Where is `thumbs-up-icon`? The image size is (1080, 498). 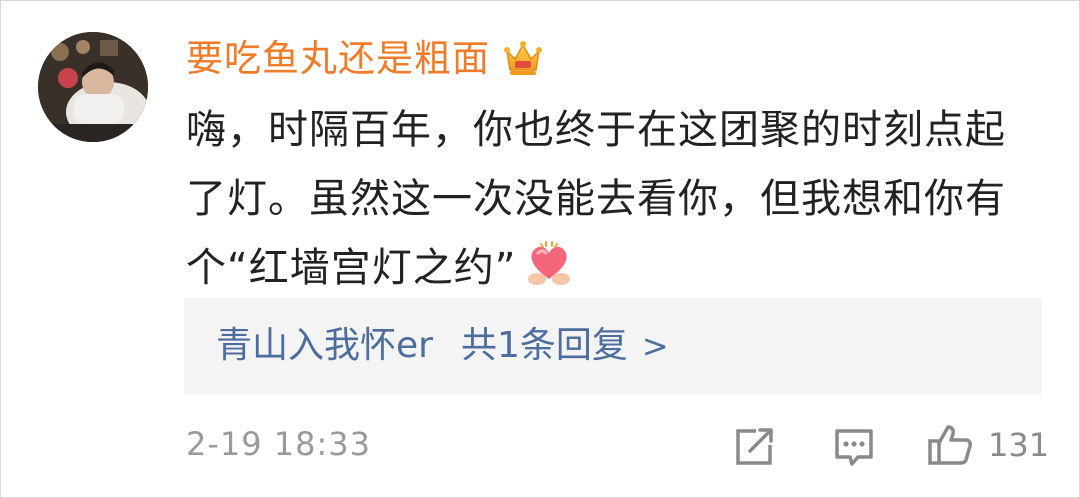
thumbs-up-icon is located at coordinates (950, 445).